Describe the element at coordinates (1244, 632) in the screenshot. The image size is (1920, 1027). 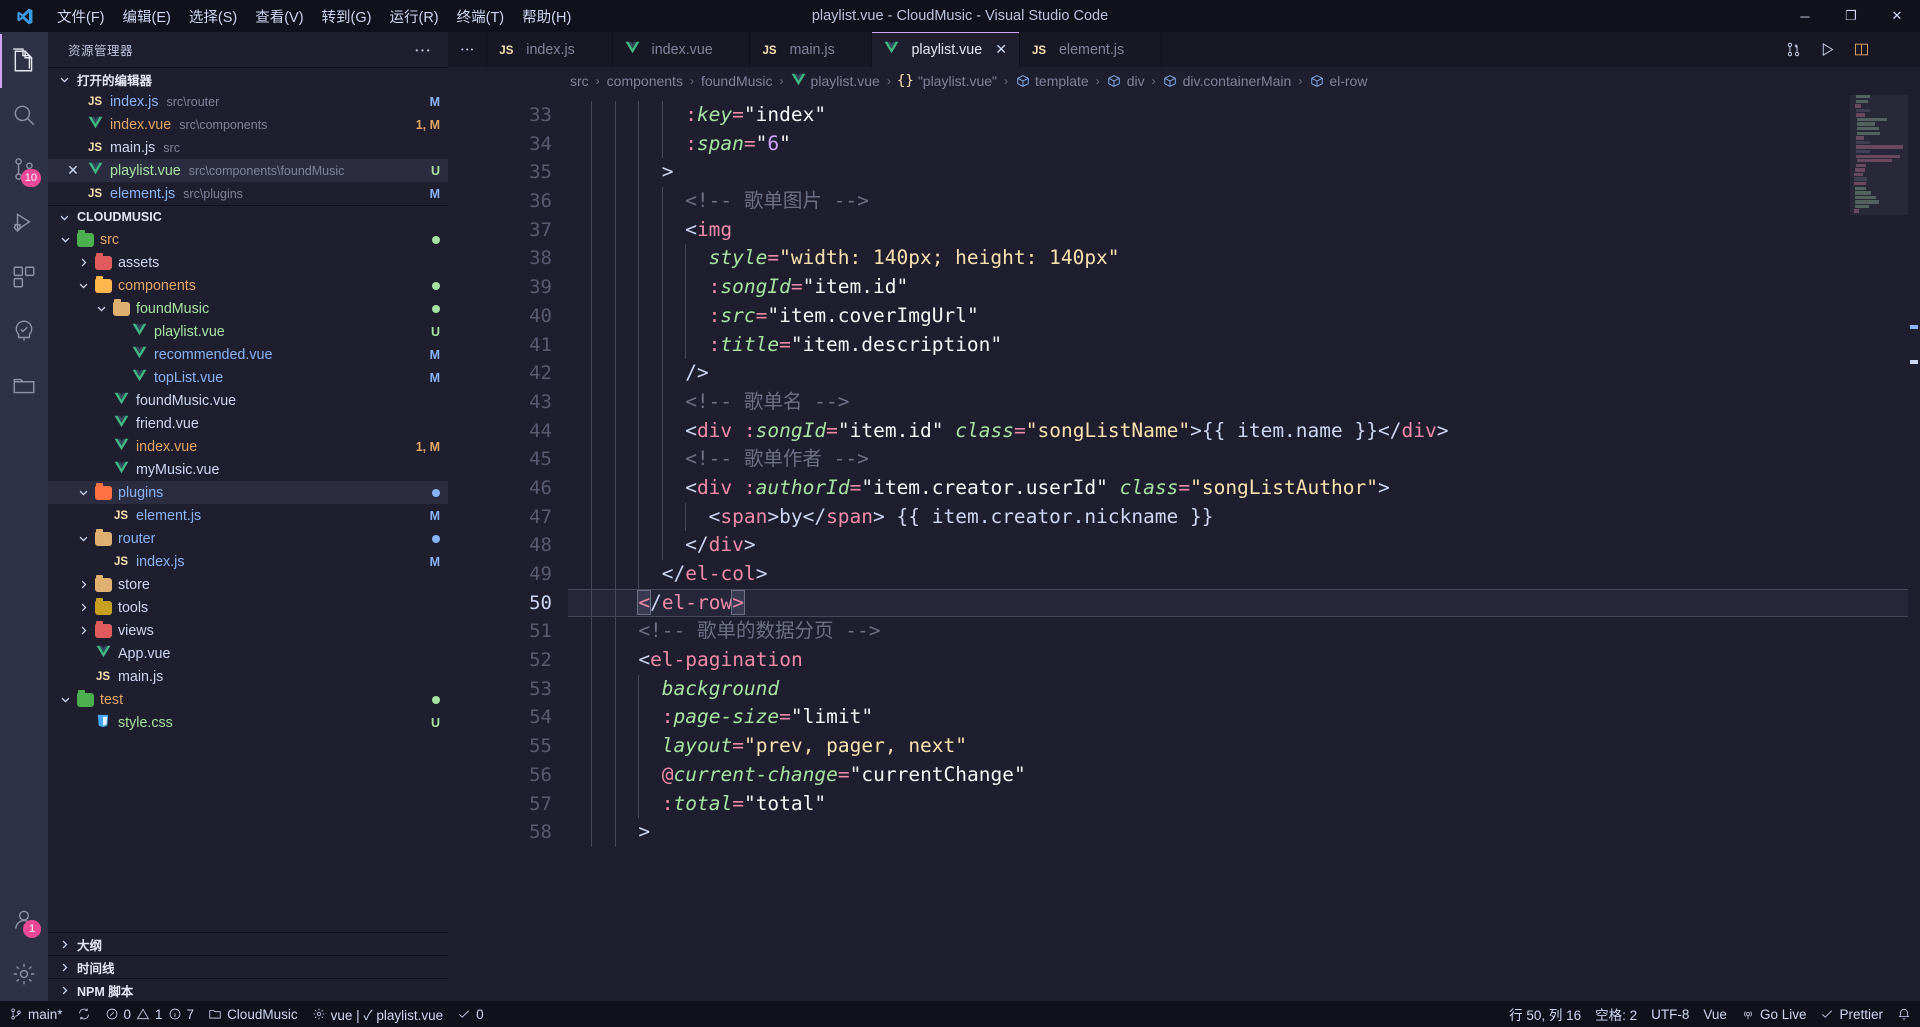
I see `code-line: <!-- 歌单的数据分页 -->` at that location.